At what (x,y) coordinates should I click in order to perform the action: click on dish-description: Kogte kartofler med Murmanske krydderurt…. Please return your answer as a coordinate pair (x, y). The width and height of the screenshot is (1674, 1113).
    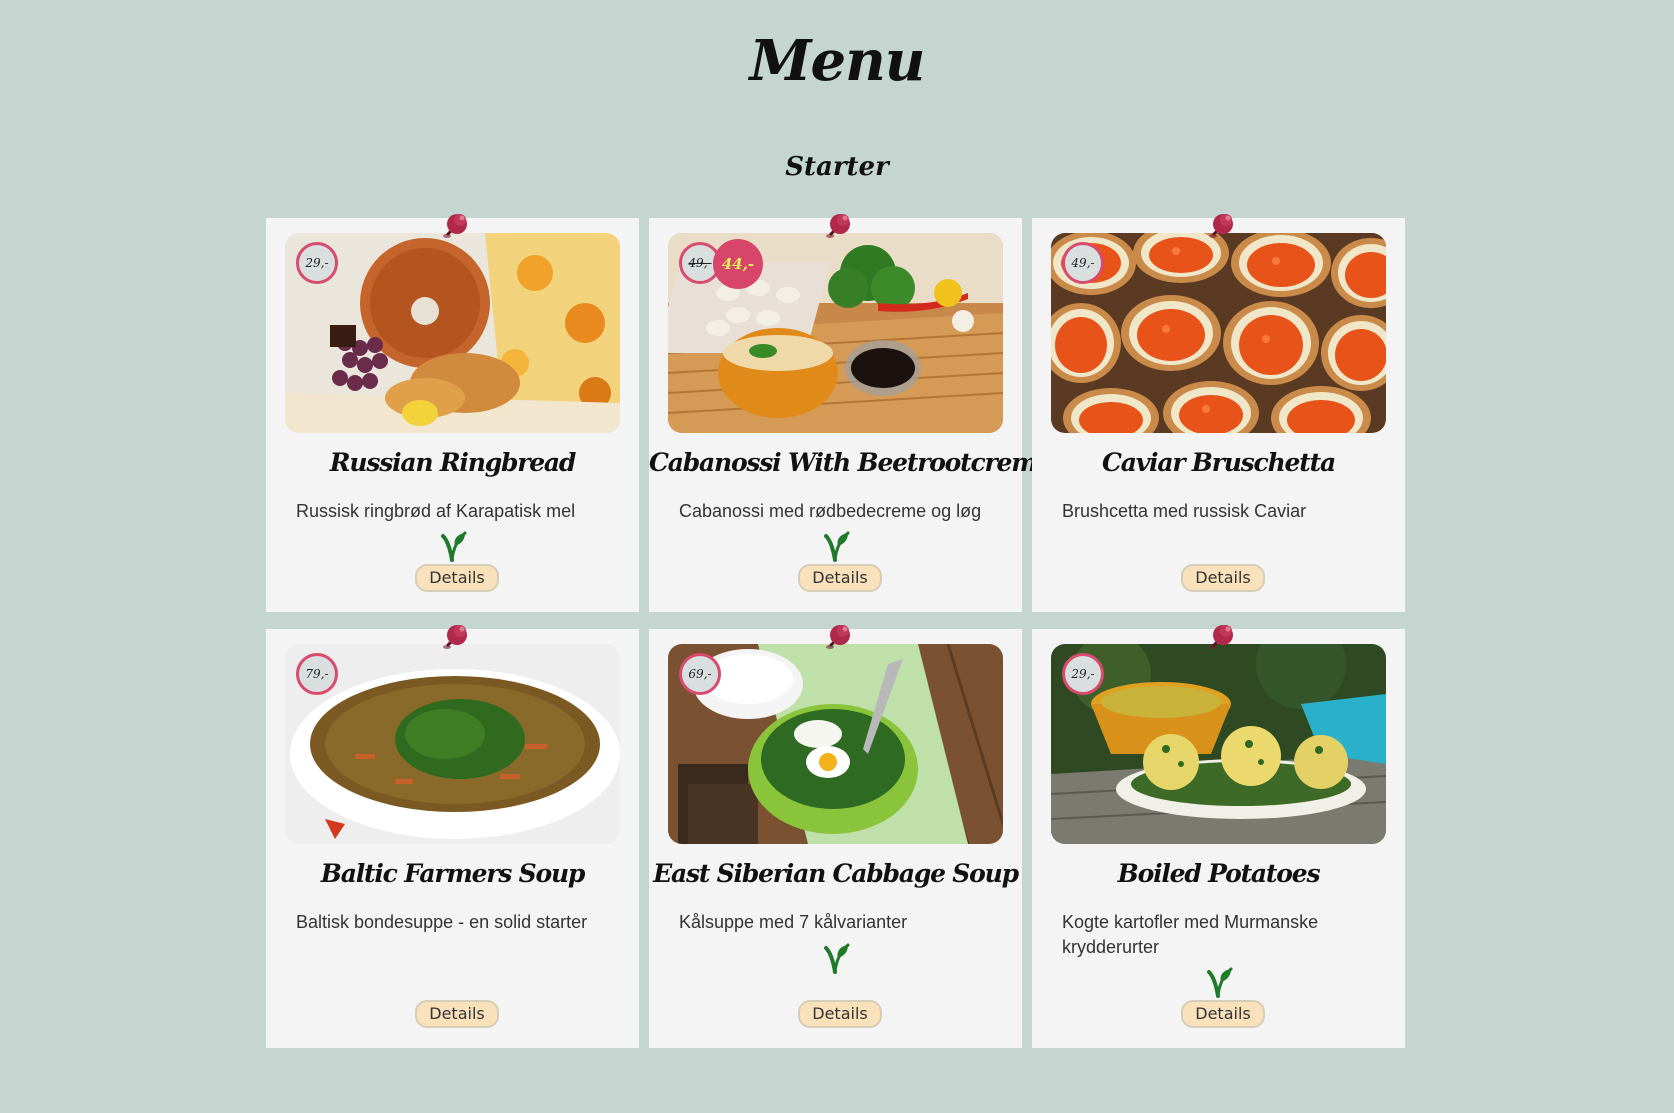
    Looking at the image, I should click on (1190, 934).